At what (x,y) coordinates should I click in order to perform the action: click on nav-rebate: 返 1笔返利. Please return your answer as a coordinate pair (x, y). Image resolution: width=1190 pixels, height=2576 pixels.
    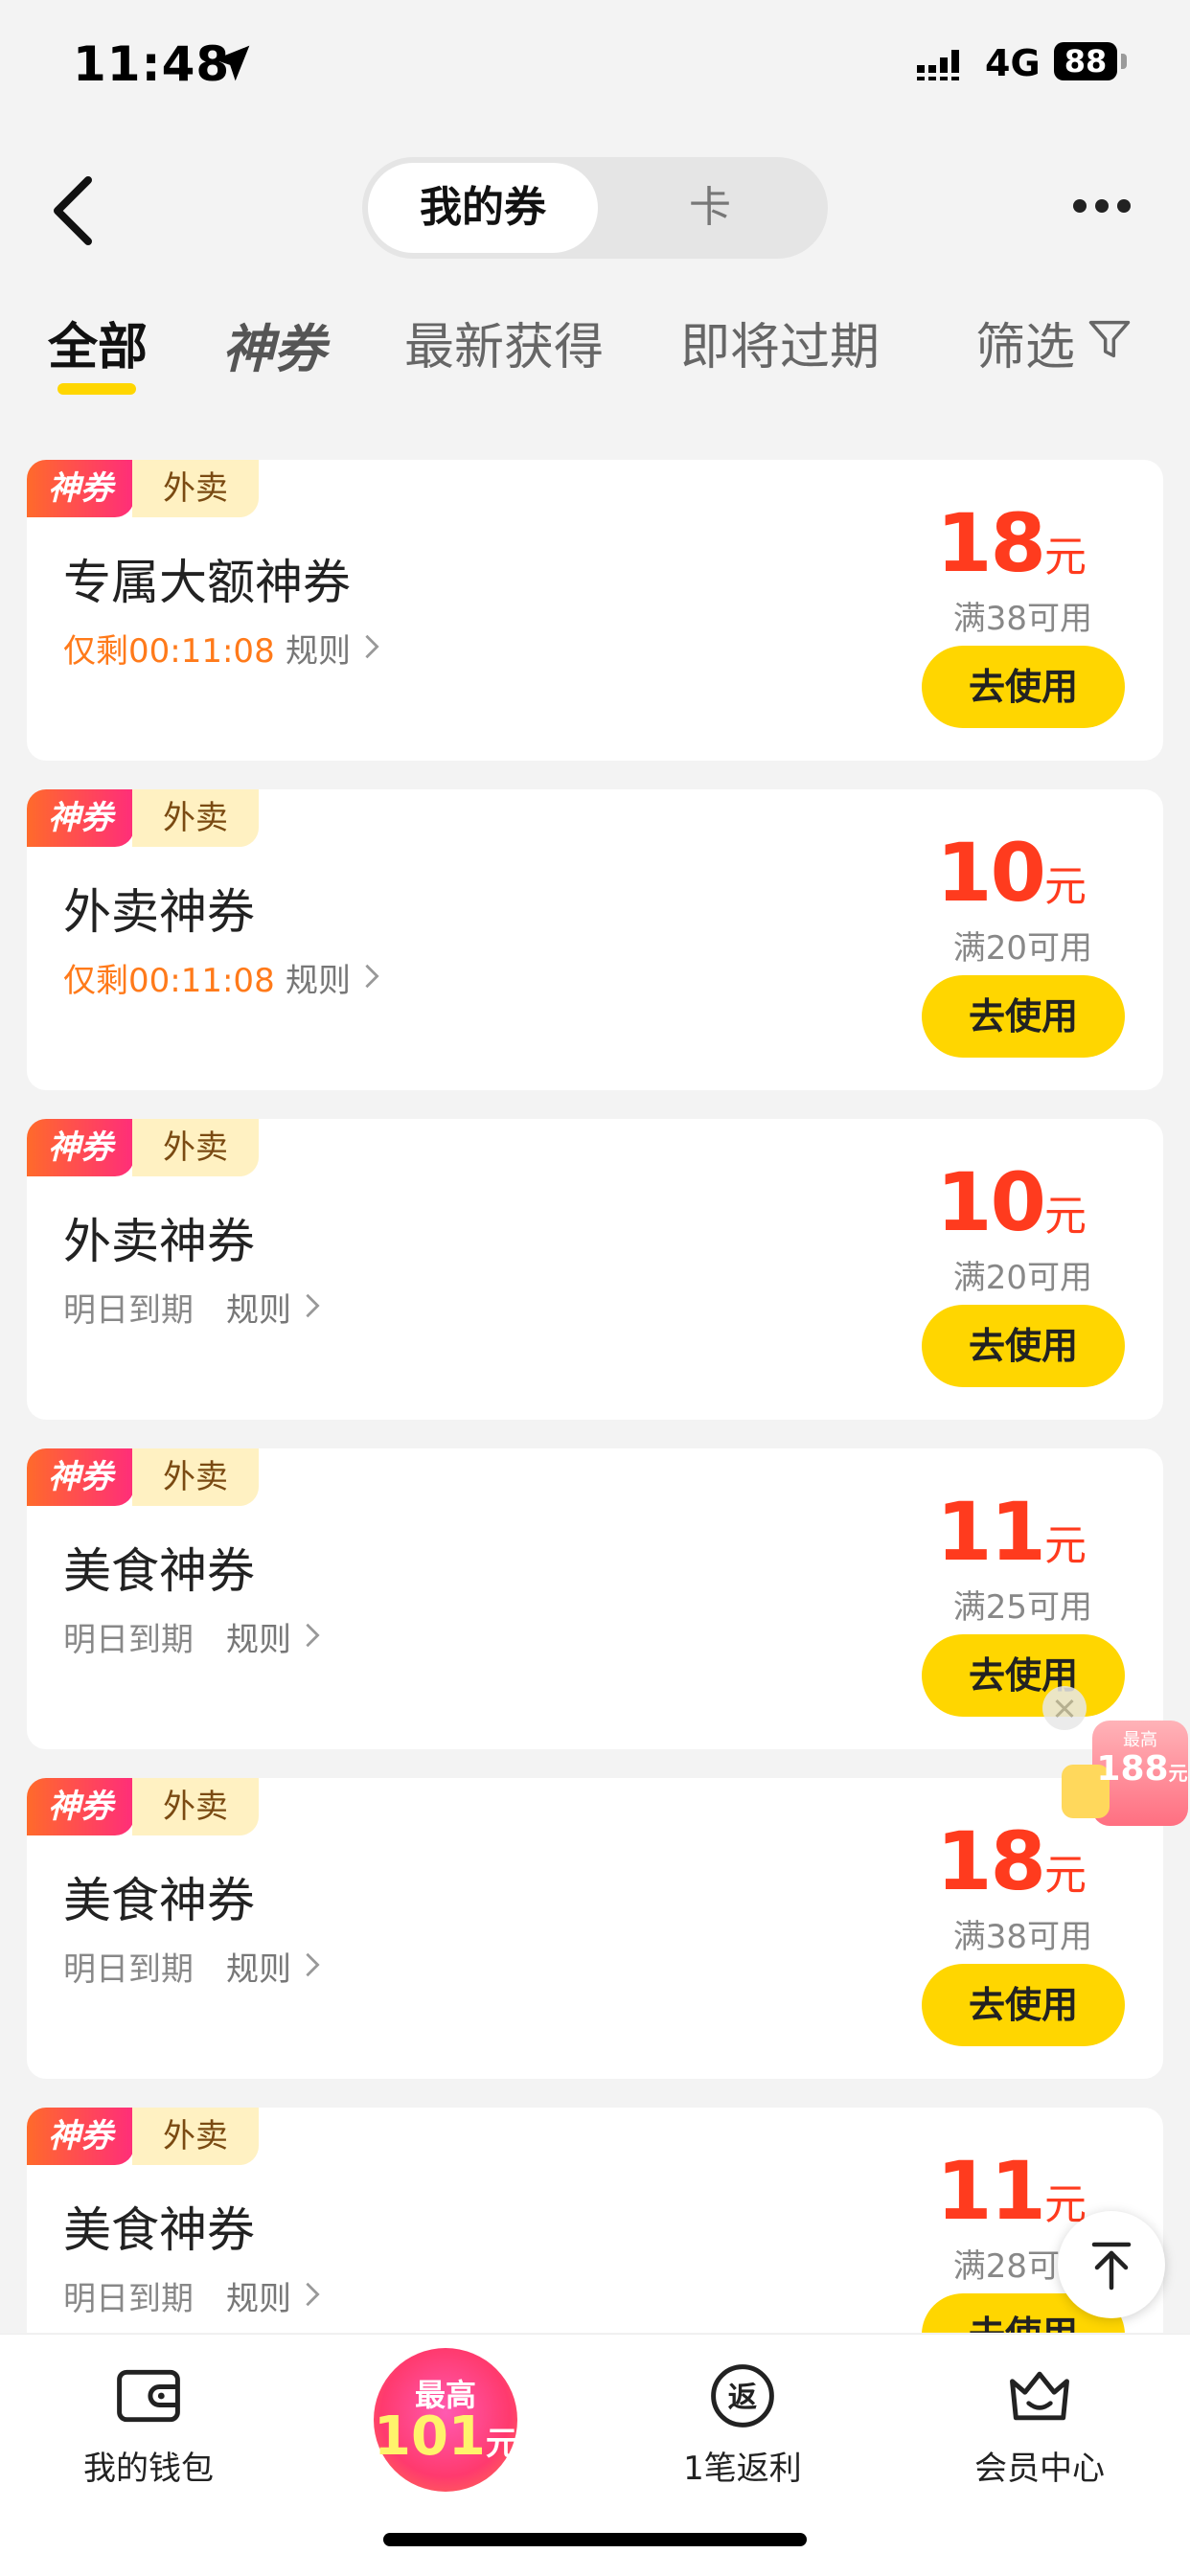
    Looking at the image, I should click on (743, 2424).